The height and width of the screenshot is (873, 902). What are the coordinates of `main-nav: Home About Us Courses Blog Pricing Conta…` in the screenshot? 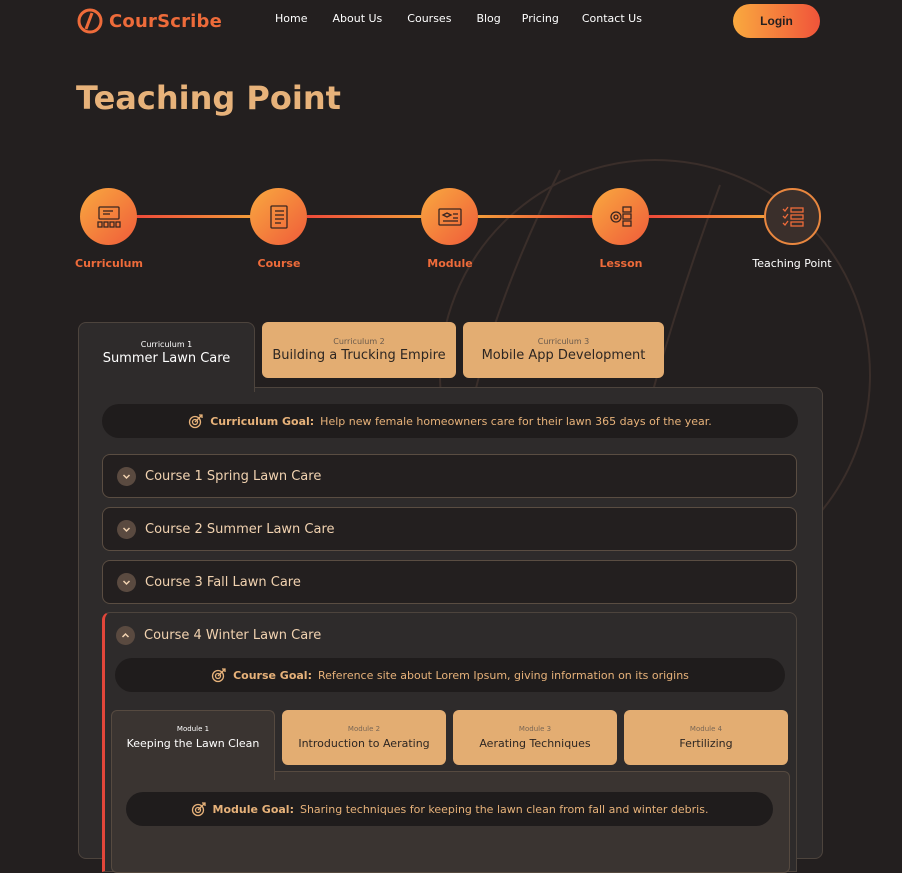 It's located at (471, 18).